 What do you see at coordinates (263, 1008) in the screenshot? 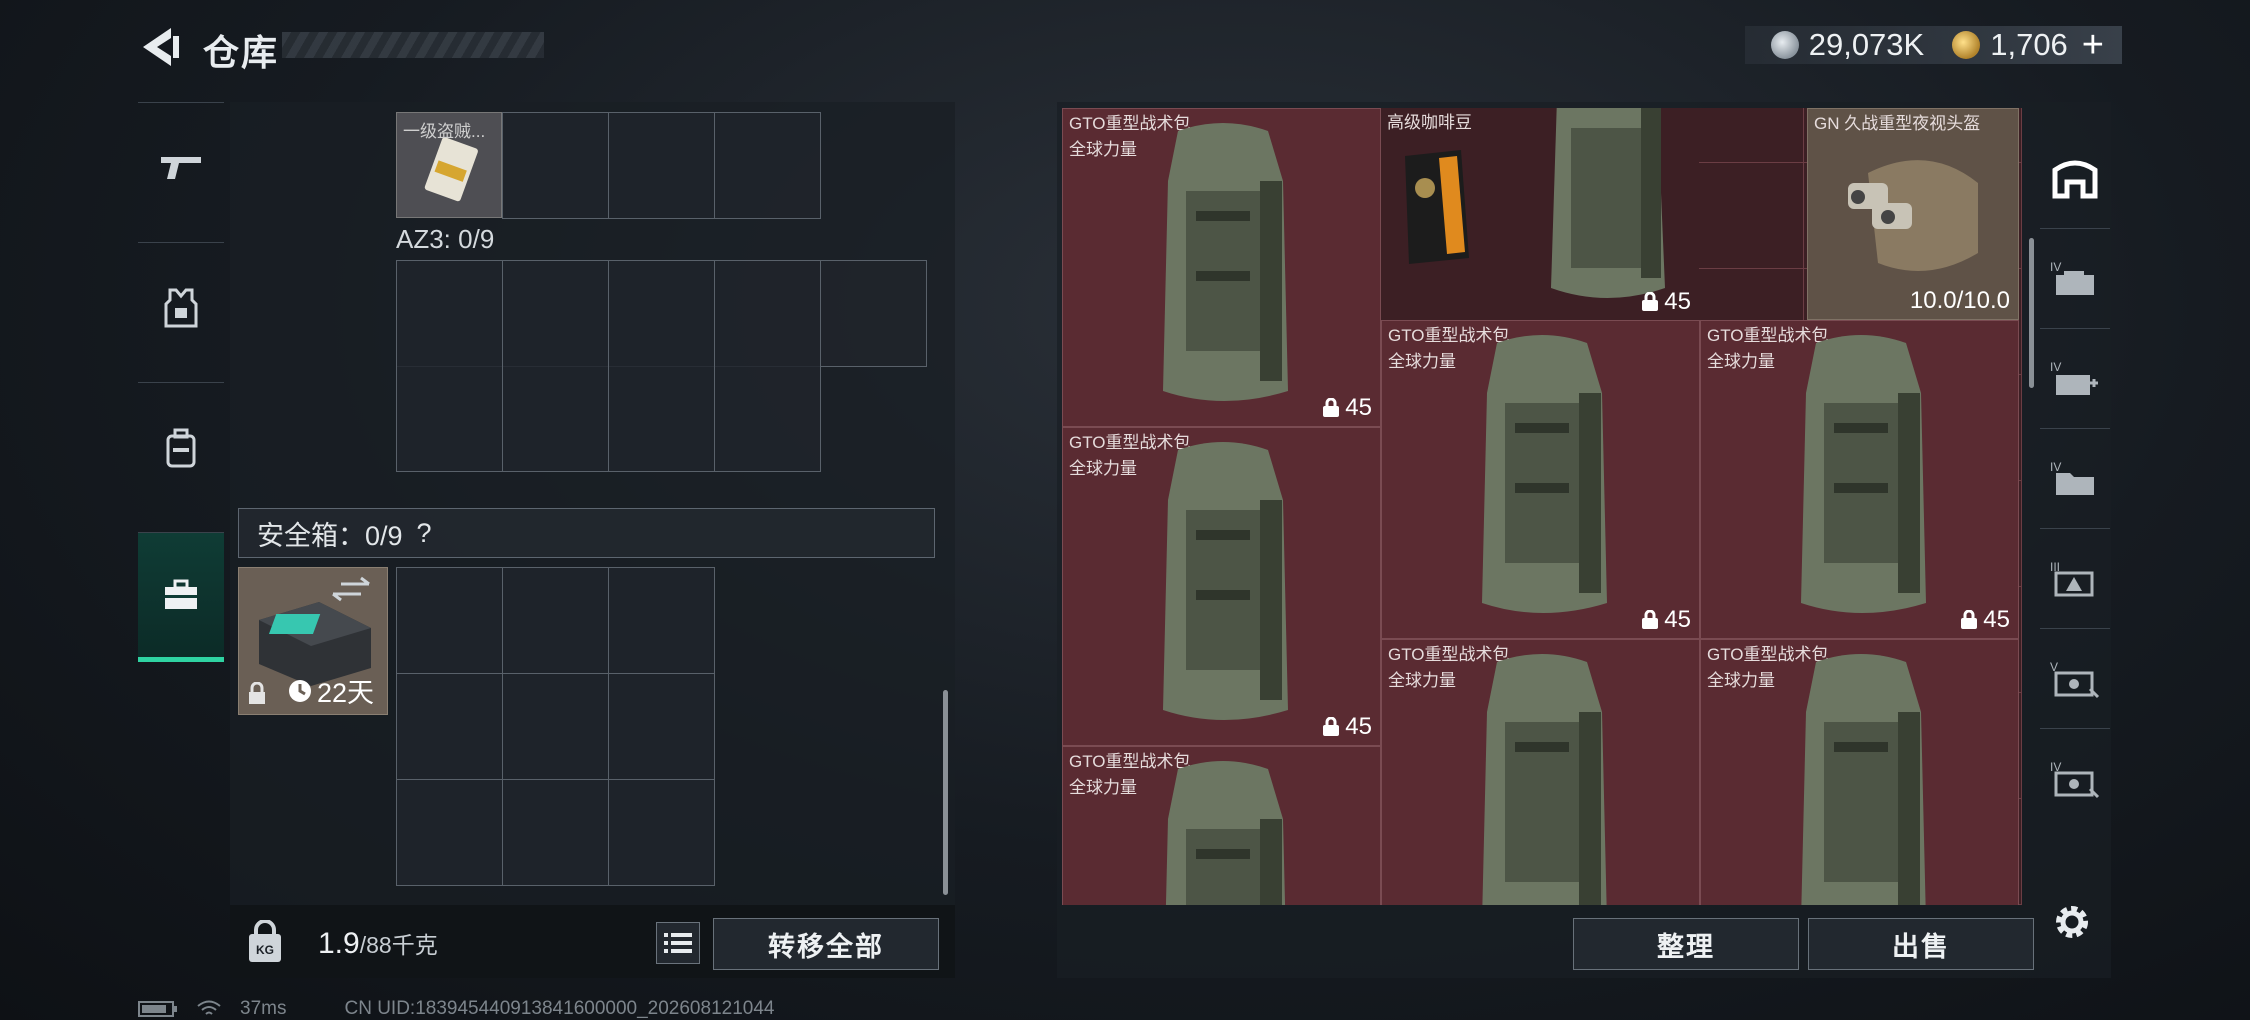
I see `ping-text: 37ms` at bounding box center [263, 1008].